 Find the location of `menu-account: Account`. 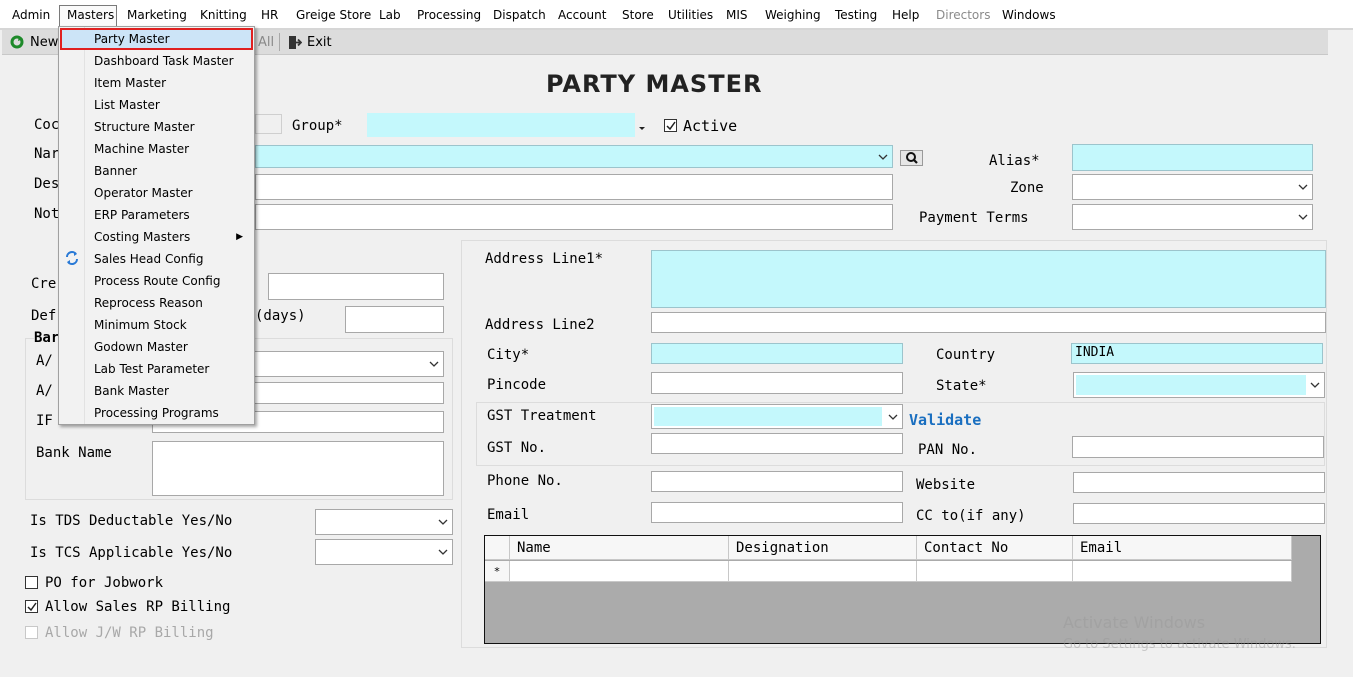

menu-account: Account is located at coordinates (582, 15).